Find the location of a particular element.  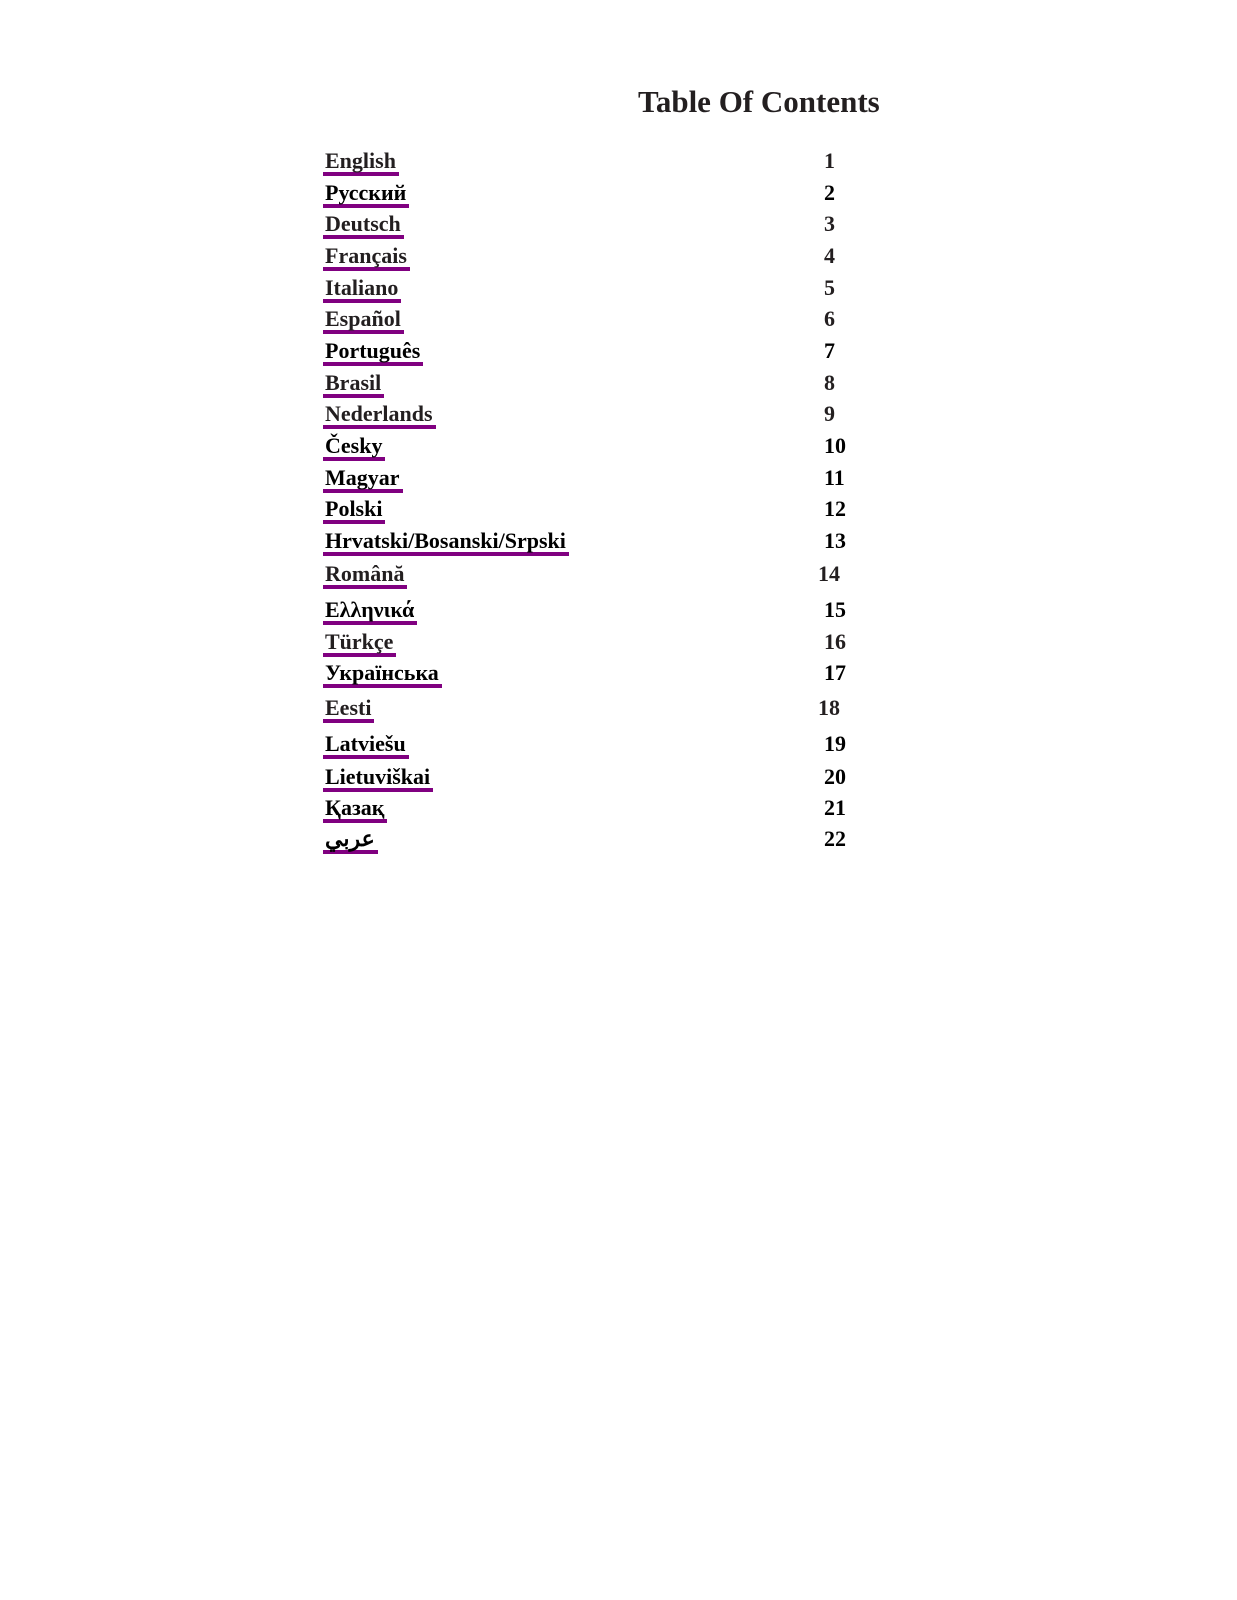

toc-entry-link: Русский is located at coordinates (366, 194).